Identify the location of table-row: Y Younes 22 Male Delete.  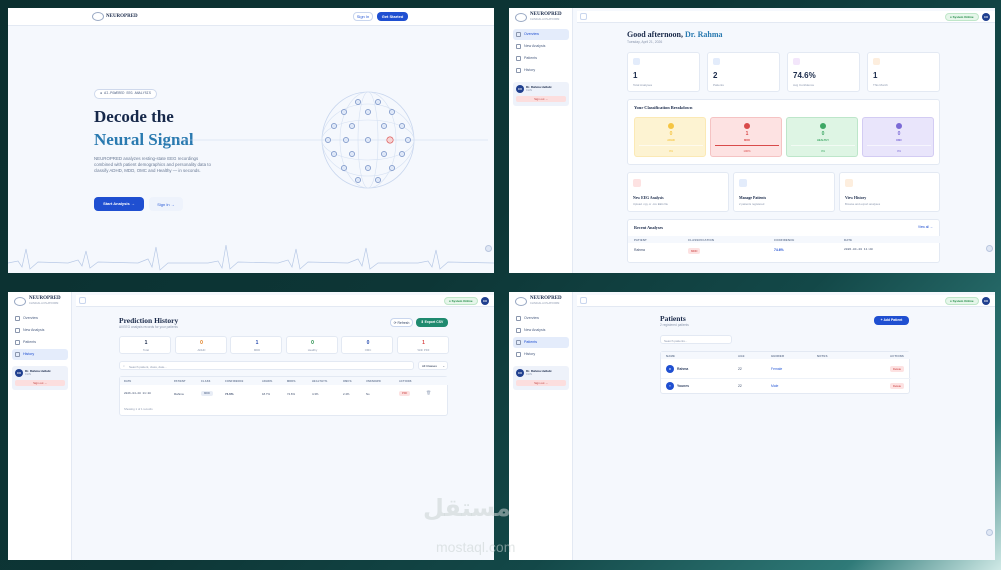
(786, 385).